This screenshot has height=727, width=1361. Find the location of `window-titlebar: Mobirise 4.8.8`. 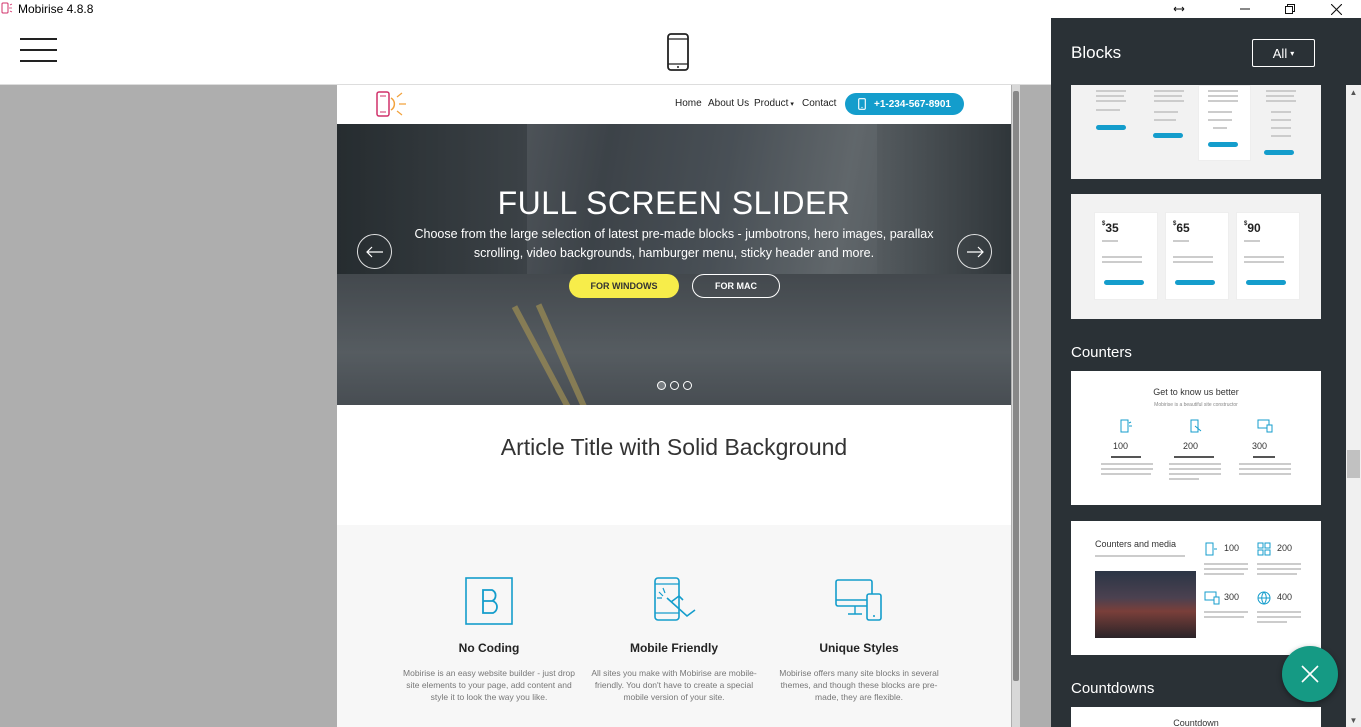

window-titlebar: Mobirise 4.8.8 is located at coordinates (680, 9).